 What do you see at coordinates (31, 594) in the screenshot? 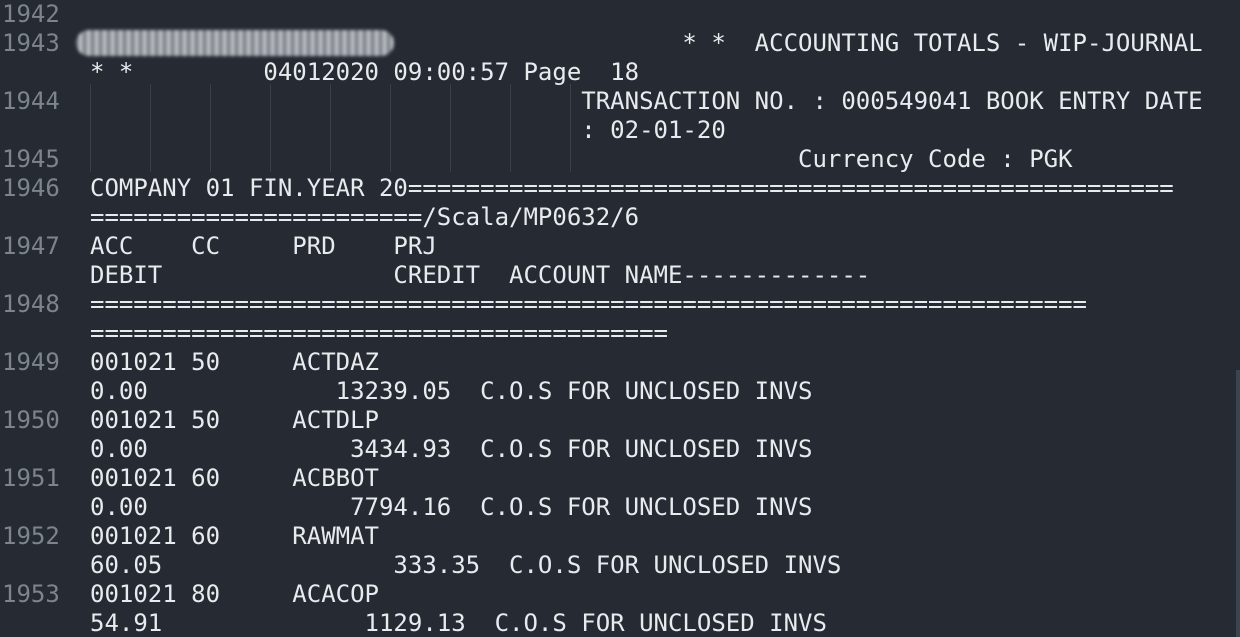
I see `line-number: 1953` at bounding box center [31, 594].